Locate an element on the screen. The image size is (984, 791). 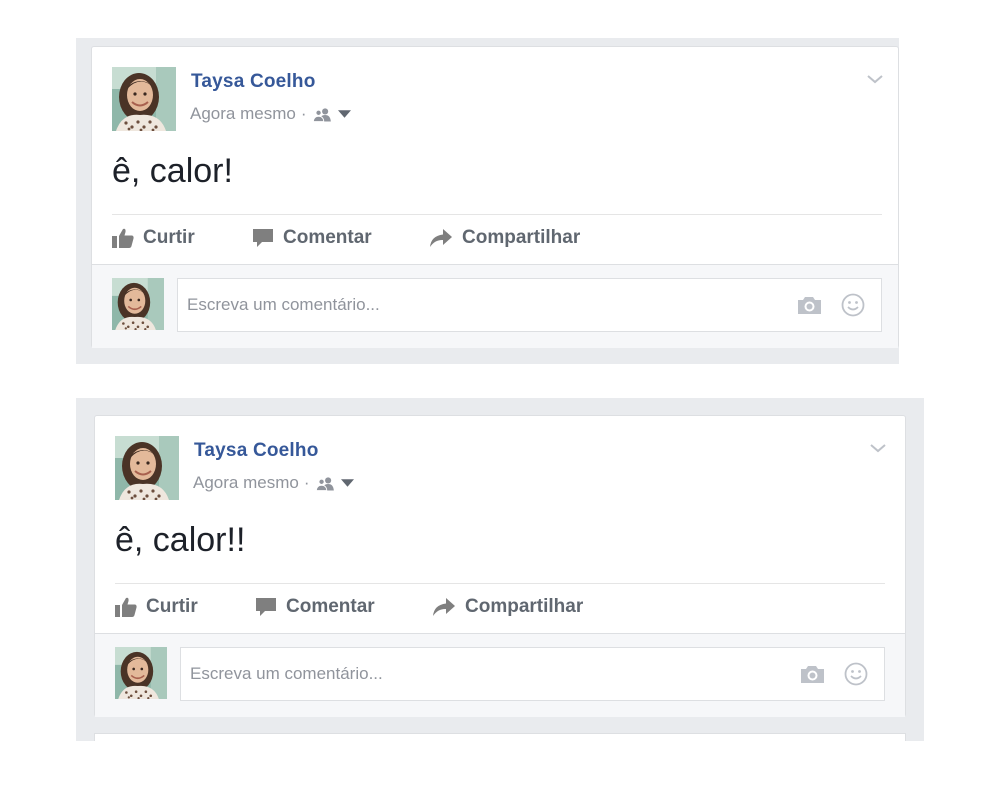
post-message: ê, calor!! is located at coordinates (180, 540).